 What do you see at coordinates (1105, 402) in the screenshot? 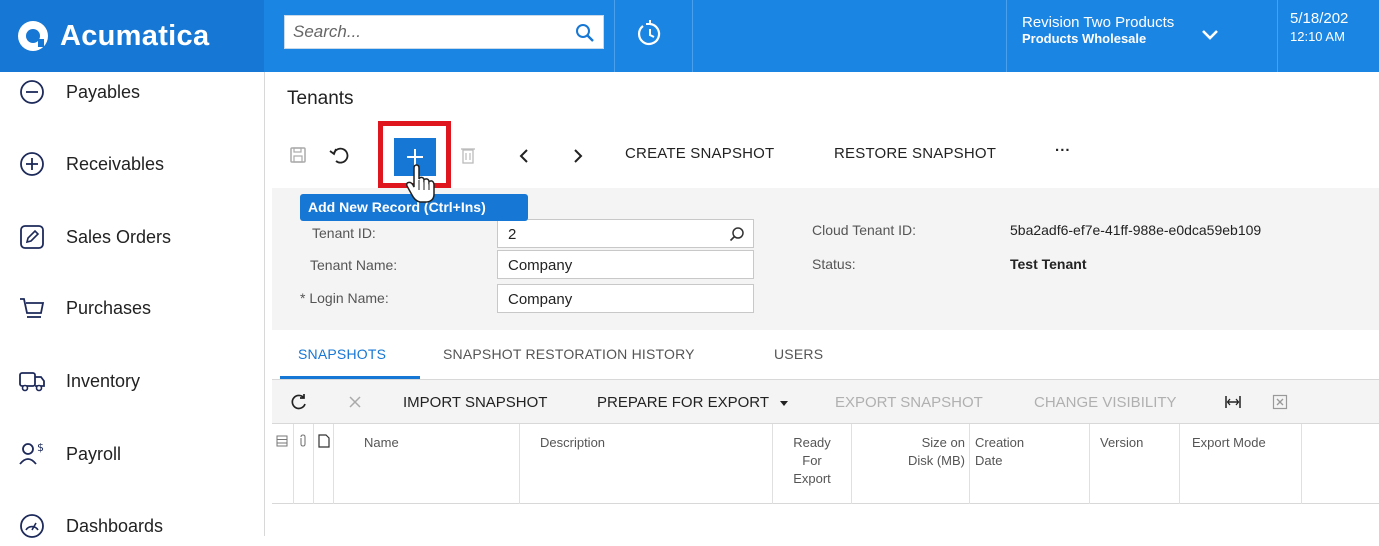
I see `change-visibility-button: CHANGE VISIBILITY` at bounding box center [1105, 402].